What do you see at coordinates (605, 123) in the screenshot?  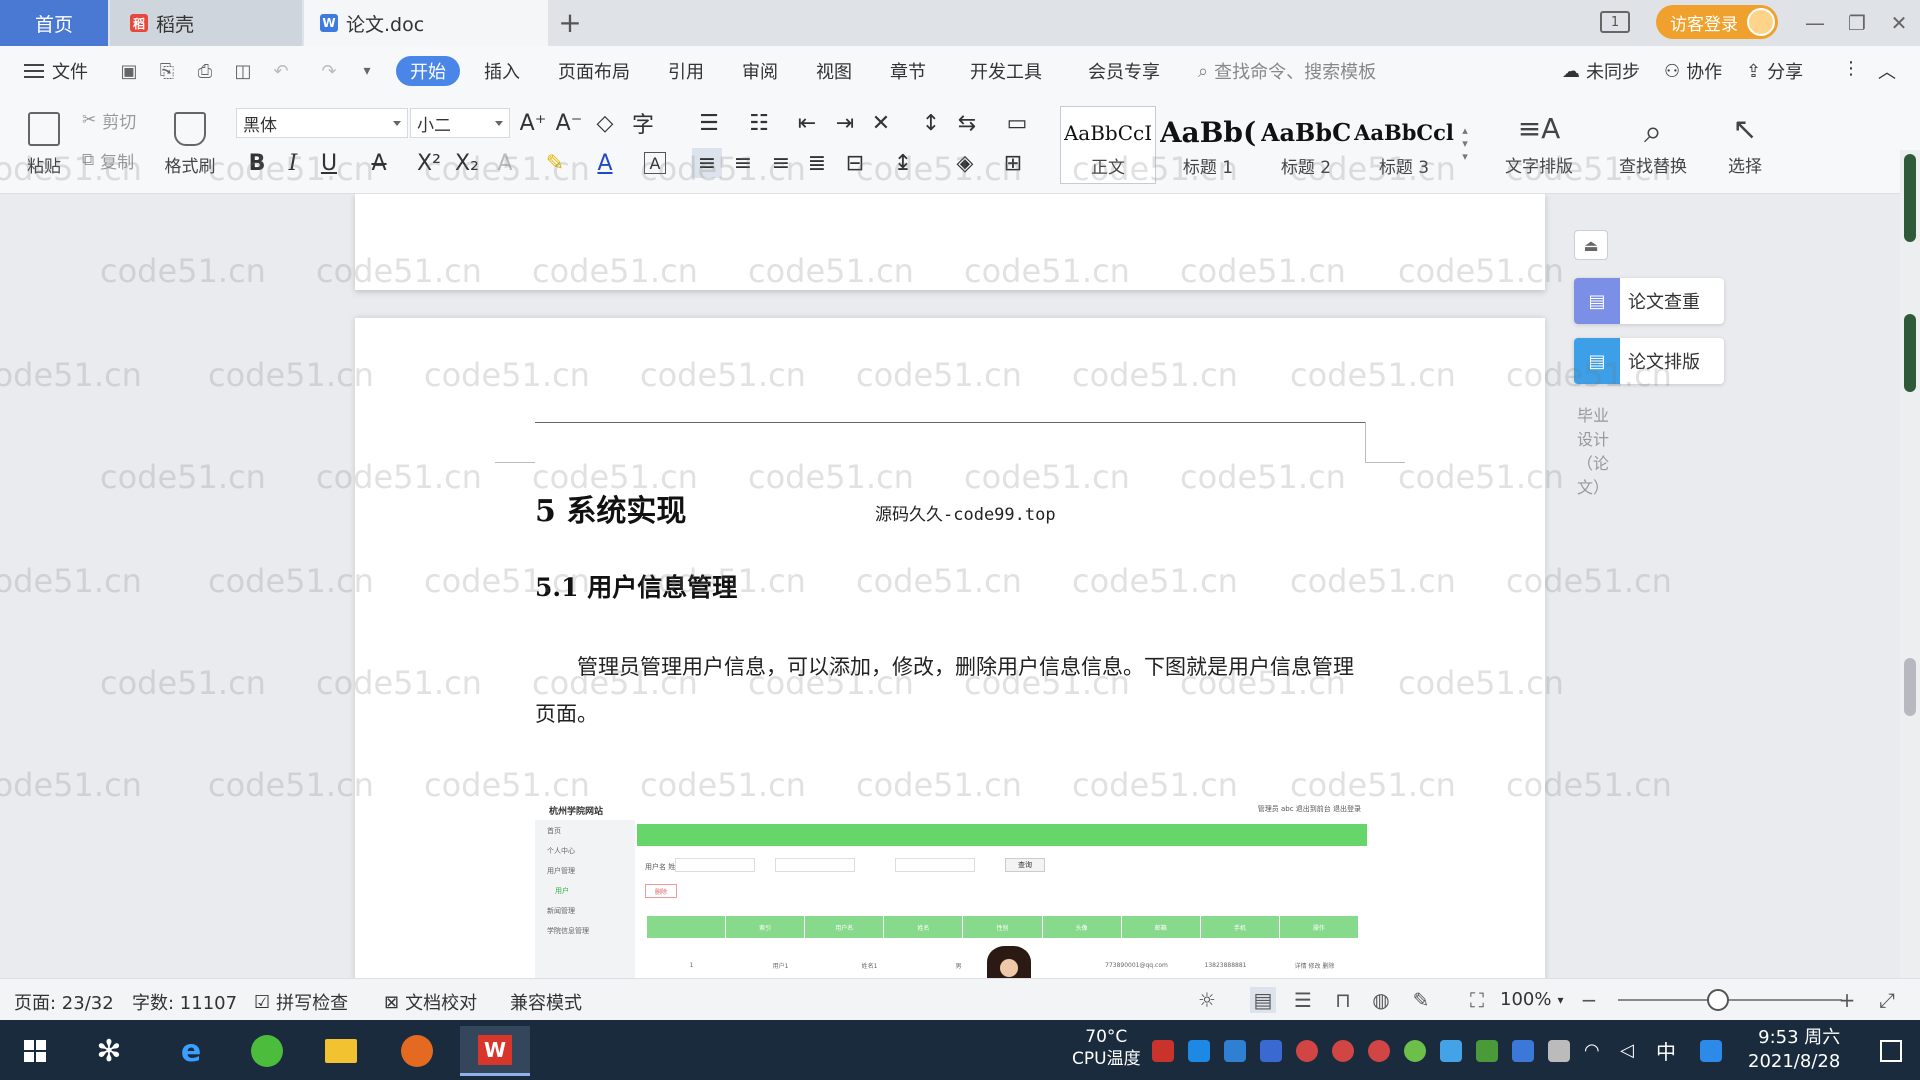 I see `clear-format-icon: ◇` at bounding box center [605, 123].